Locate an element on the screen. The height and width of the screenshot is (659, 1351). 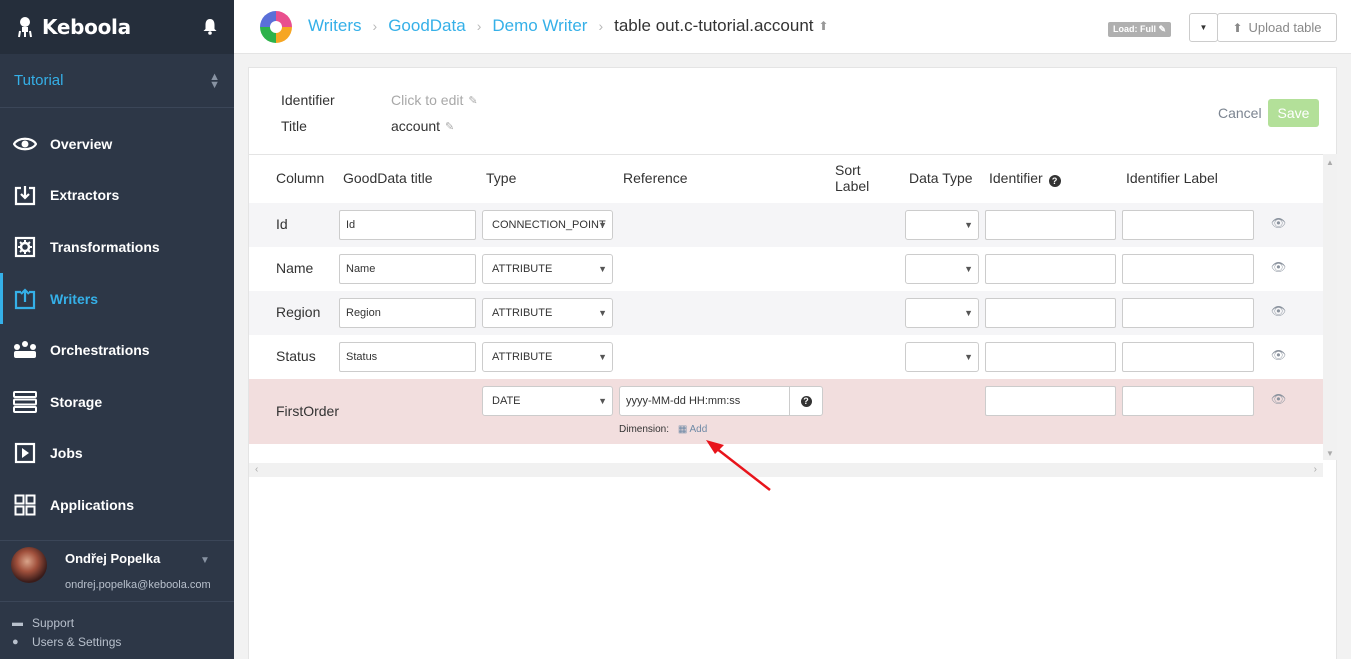
sidebar-item-applications: Applications is located at coordinates (117, 505).